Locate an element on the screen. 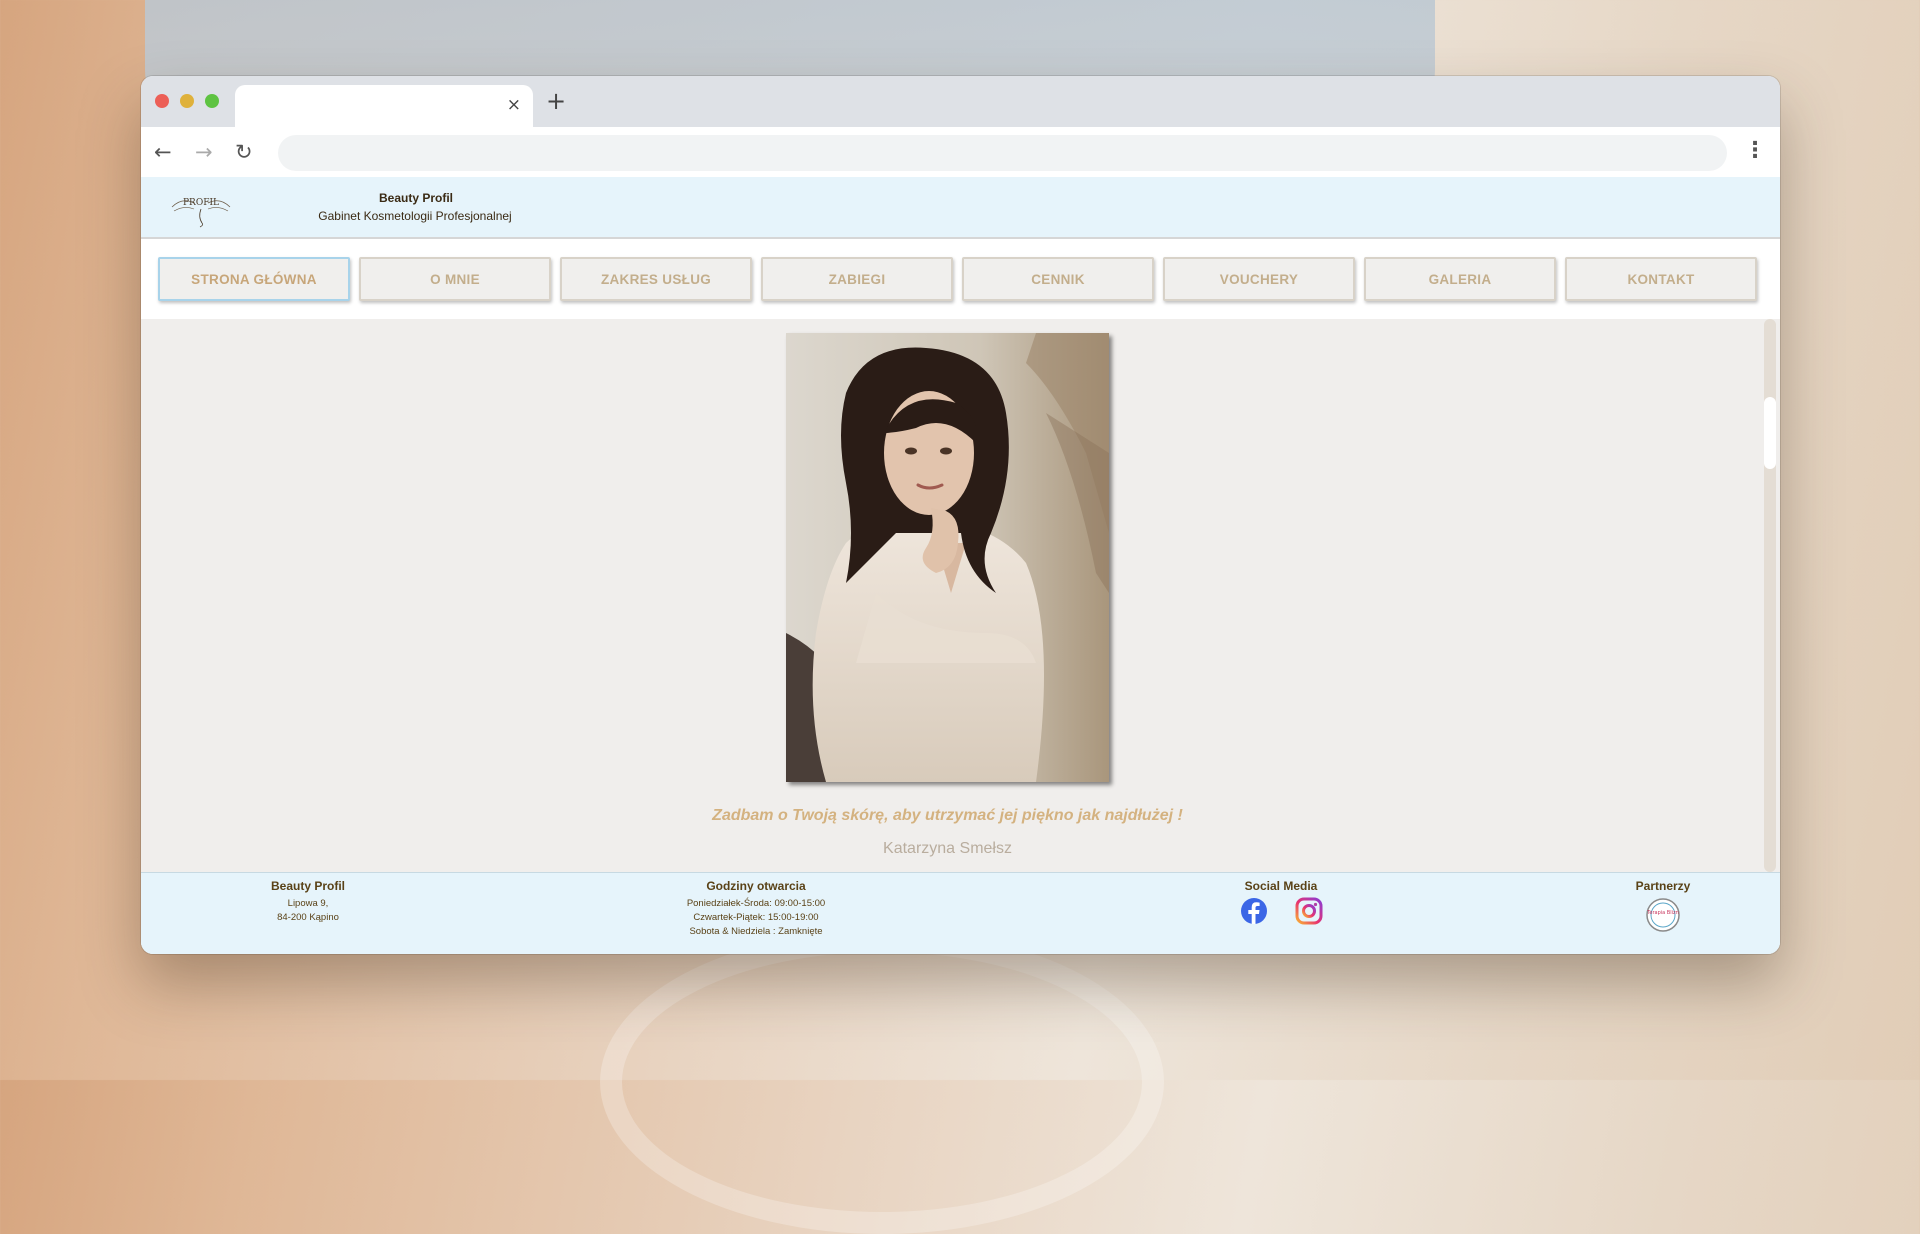 This screenshot has height=1234, width=1920. nav-services: ZAKRES USŁUG is located at coordinates (656, 279).